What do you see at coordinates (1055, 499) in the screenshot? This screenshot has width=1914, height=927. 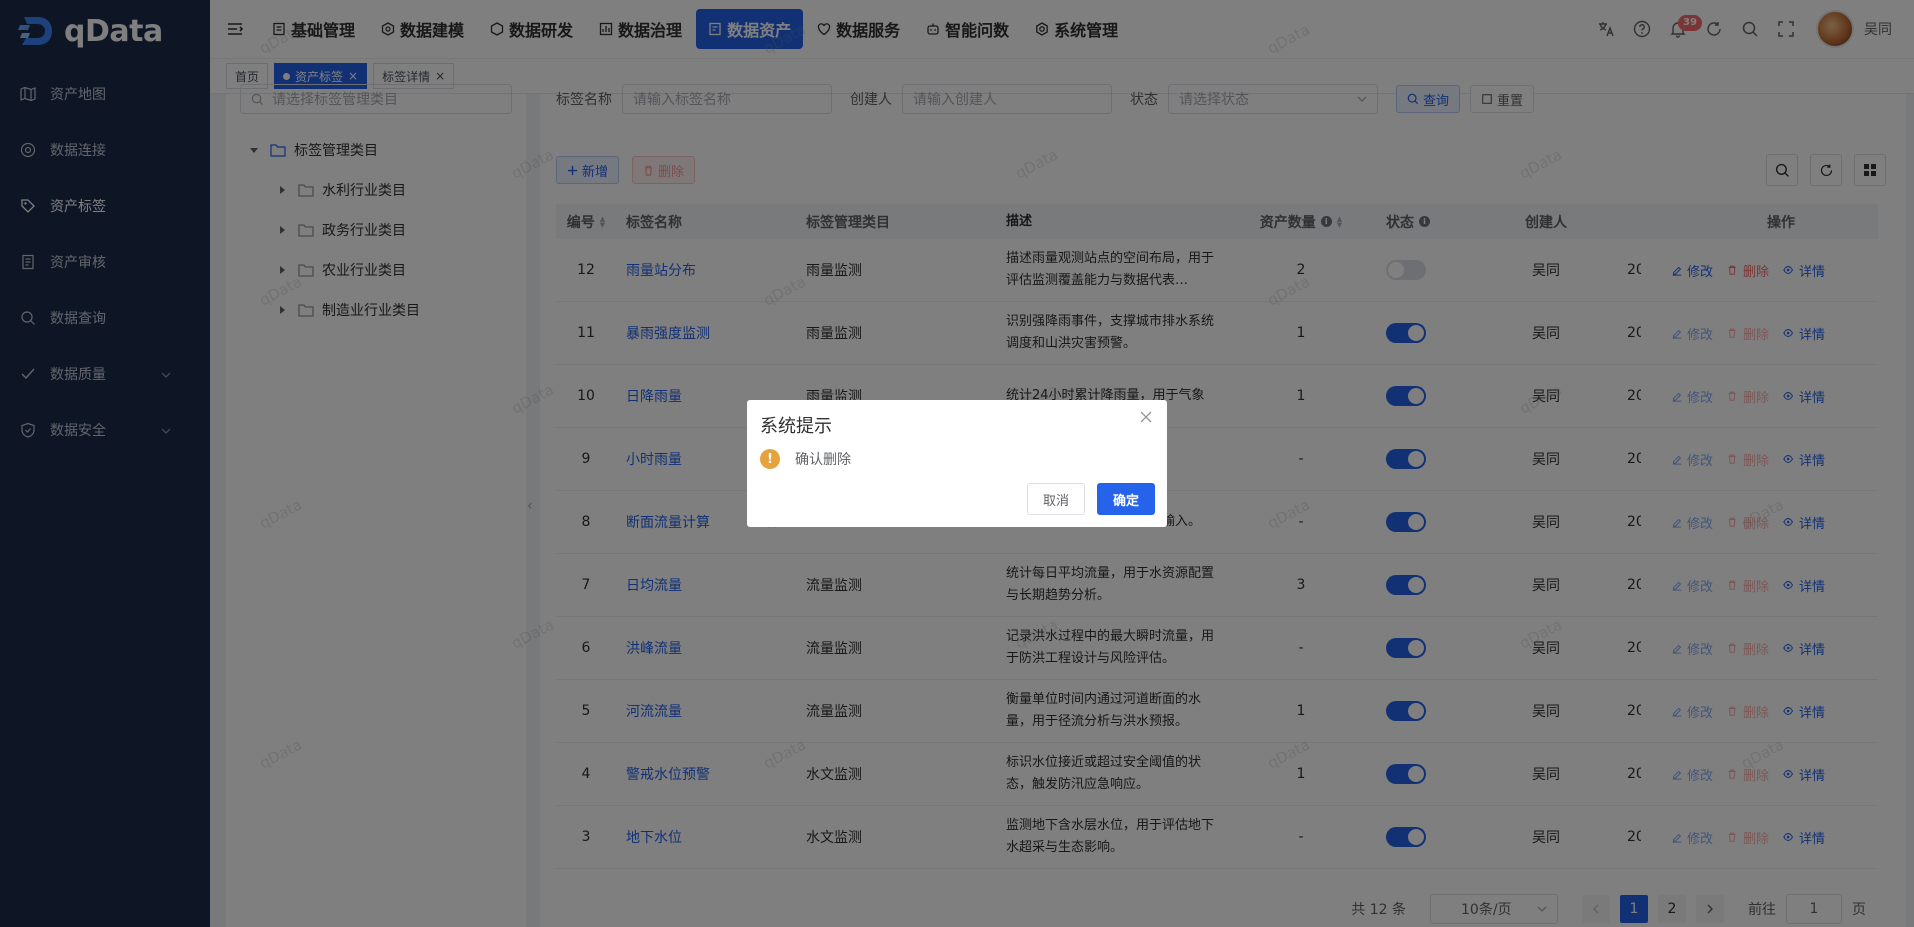 I see `cancel-button: 取消` at bounding box center [1055, 499].